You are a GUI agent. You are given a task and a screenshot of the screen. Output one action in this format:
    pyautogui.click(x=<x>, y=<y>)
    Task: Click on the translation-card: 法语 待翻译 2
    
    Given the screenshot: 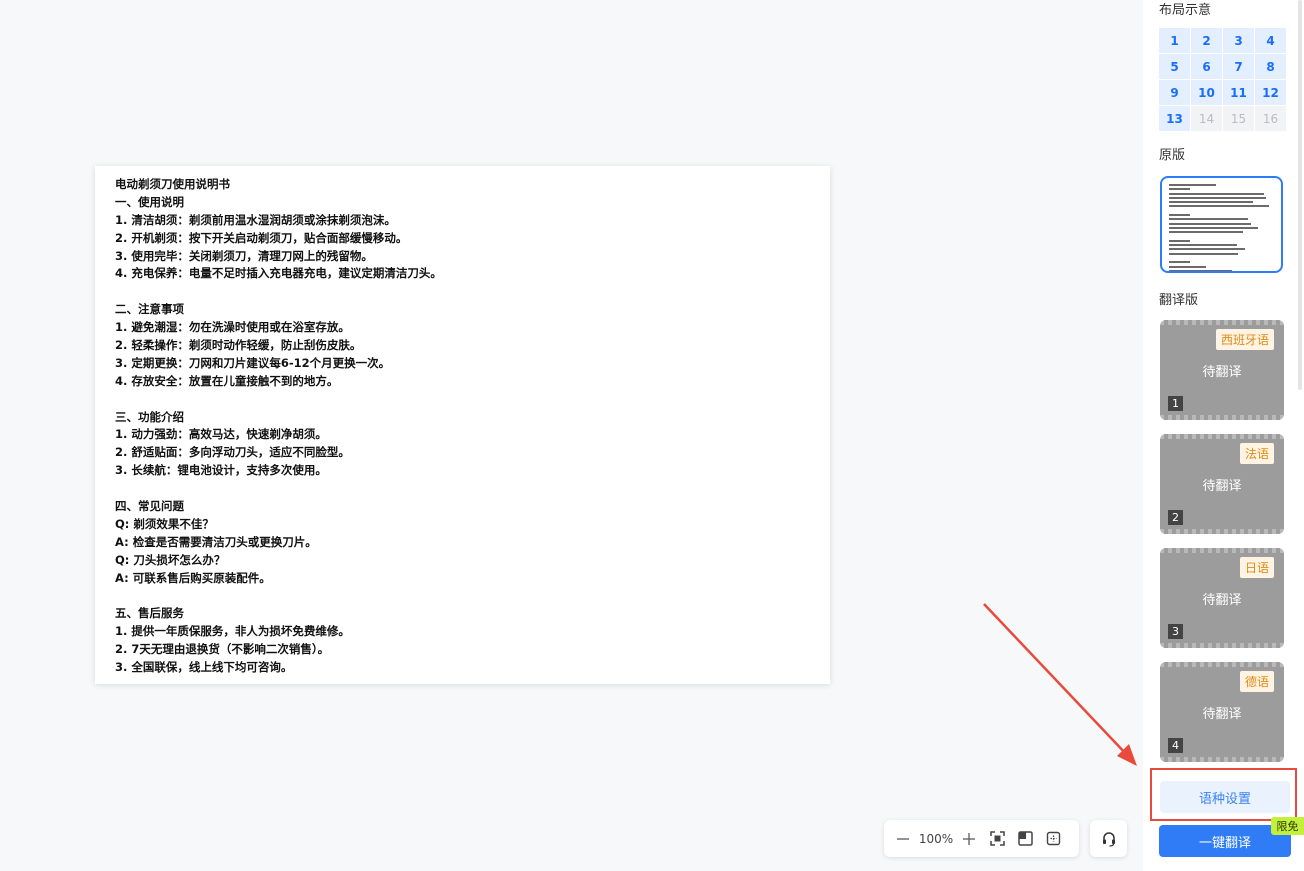 What is the action you would take?
    pyautogui.click(x=1222, y=484)
    